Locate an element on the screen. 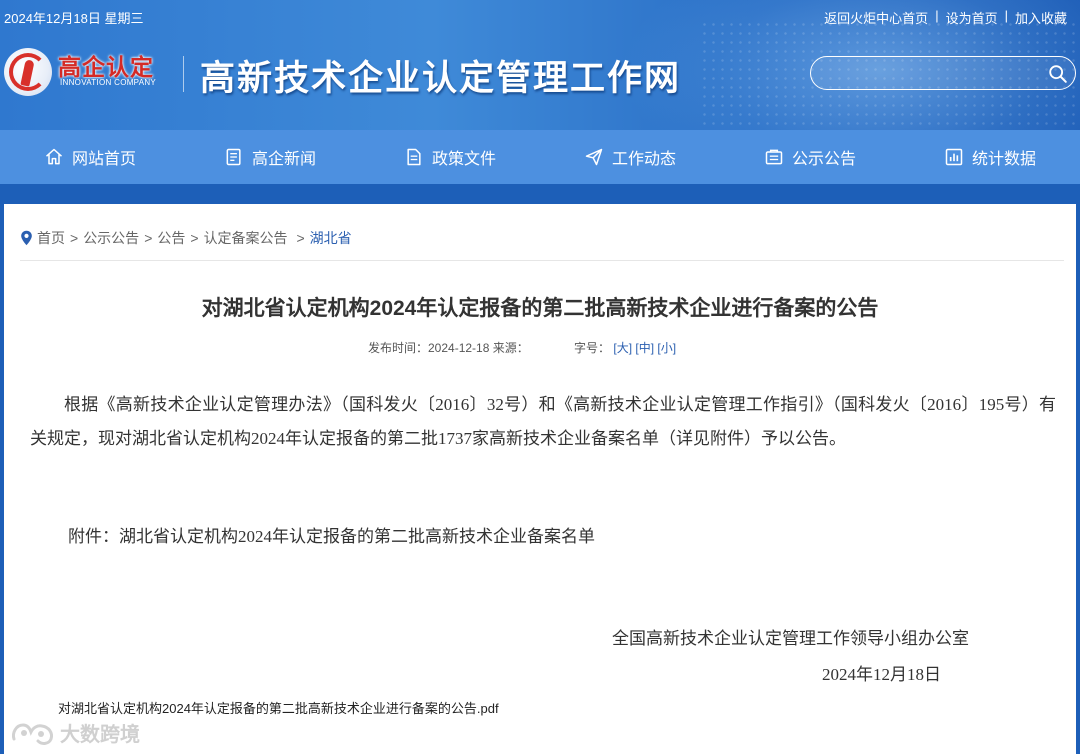  font-size-large: [大] is located at coordinates (622, 348).